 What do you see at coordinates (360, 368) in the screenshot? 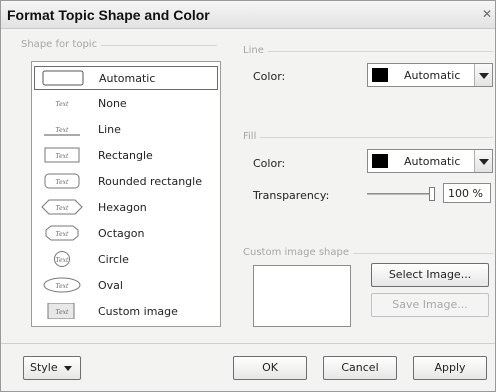
I see `cancel-button: Cancel` at bounding box center [360, 368].